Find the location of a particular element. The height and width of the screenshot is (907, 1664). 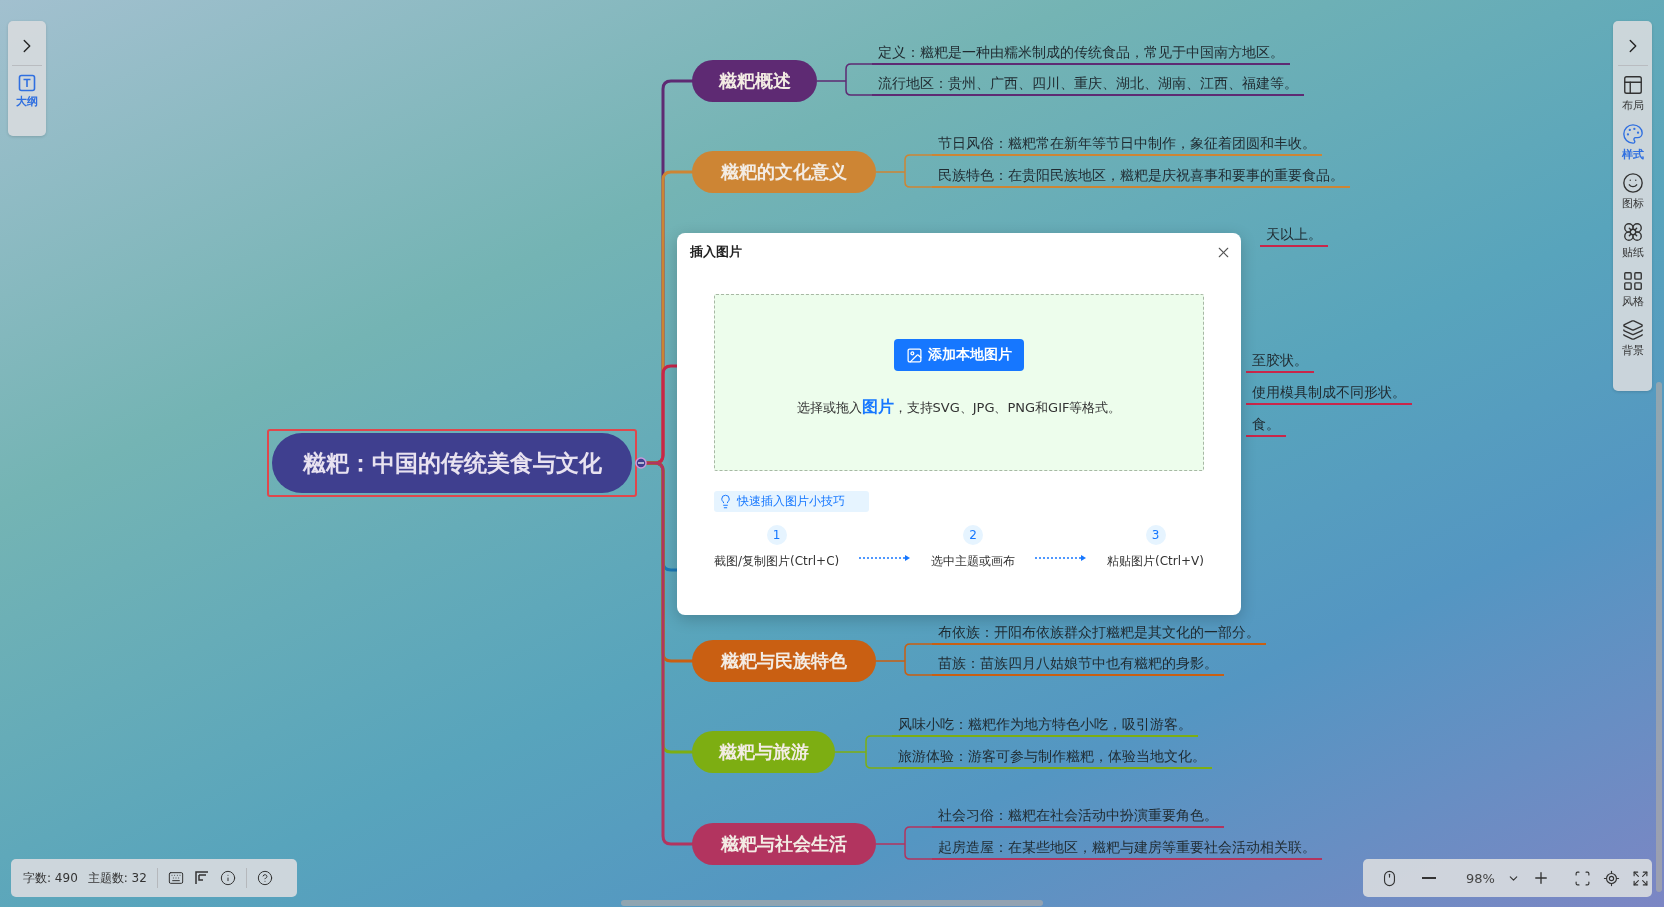

text-box-icon is located at coordinates (27, 83).